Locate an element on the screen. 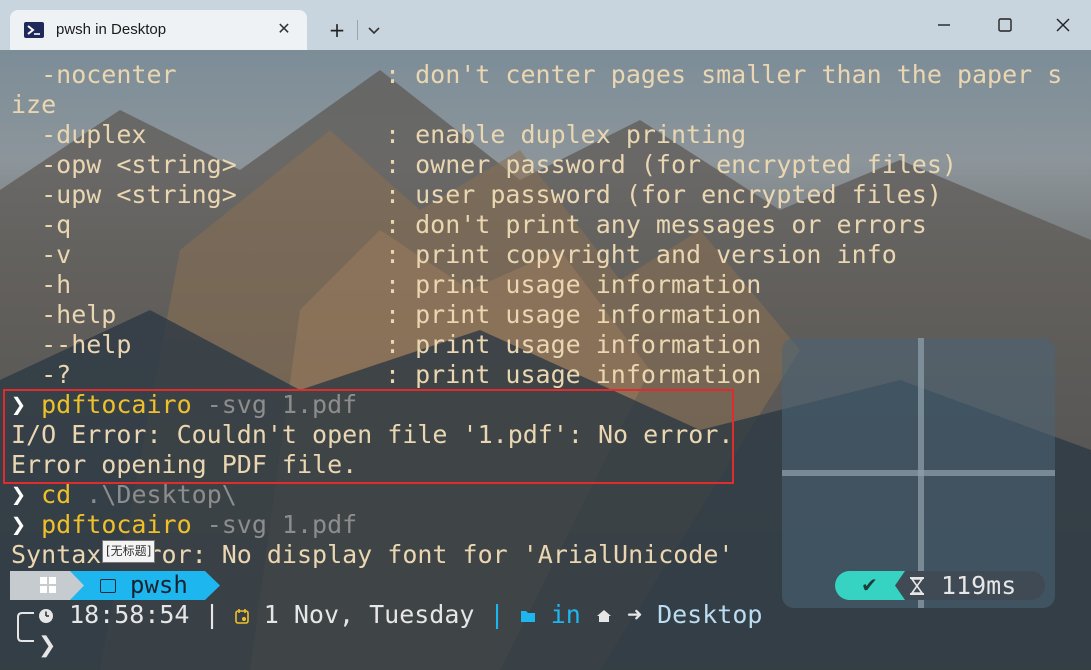 The height and width of the screenshot is (670, 1091). prompt-connector-icon is located at coordinates (25, 627).